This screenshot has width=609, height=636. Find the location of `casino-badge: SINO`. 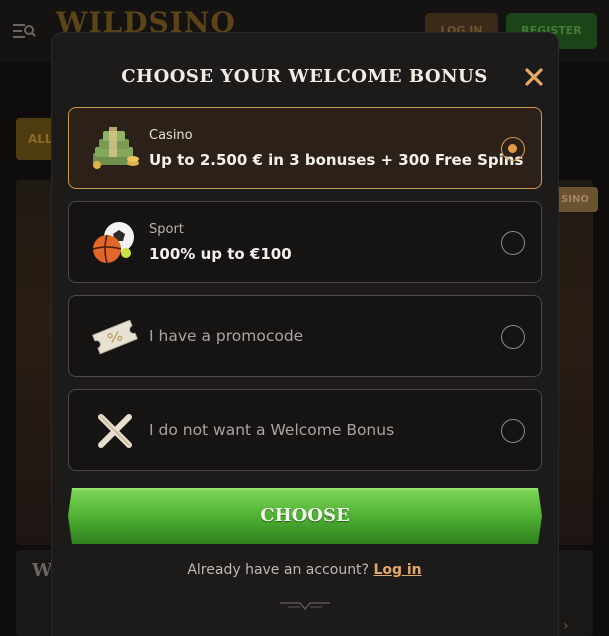

casino-badge: SINO is located at coordinates (575, 199).